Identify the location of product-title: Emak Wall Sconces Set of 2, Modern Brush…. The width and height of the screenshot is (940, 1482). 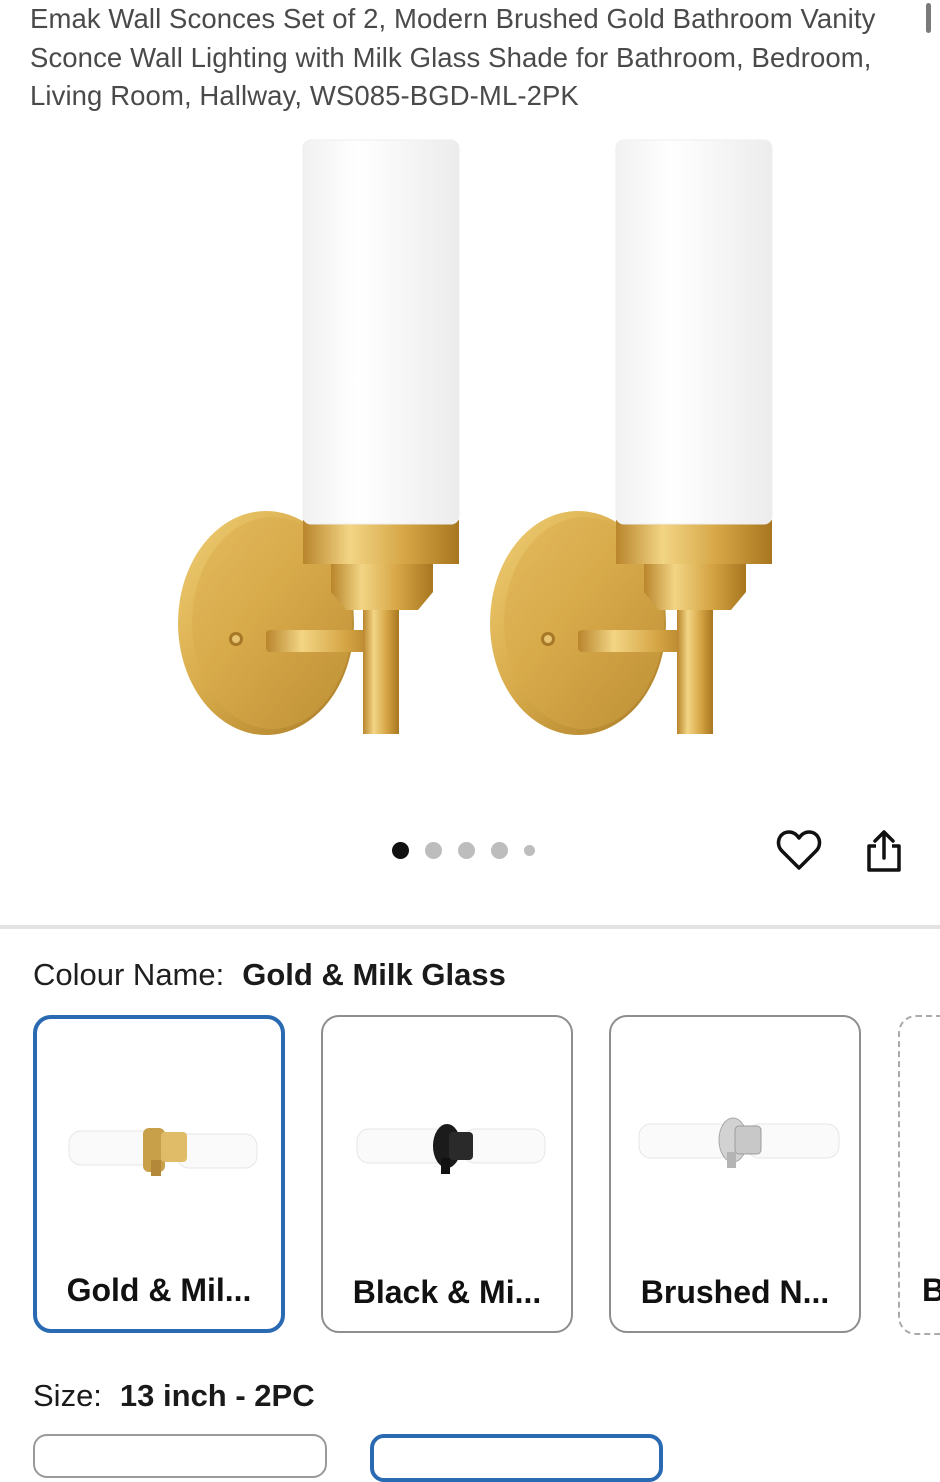
(453, 57).